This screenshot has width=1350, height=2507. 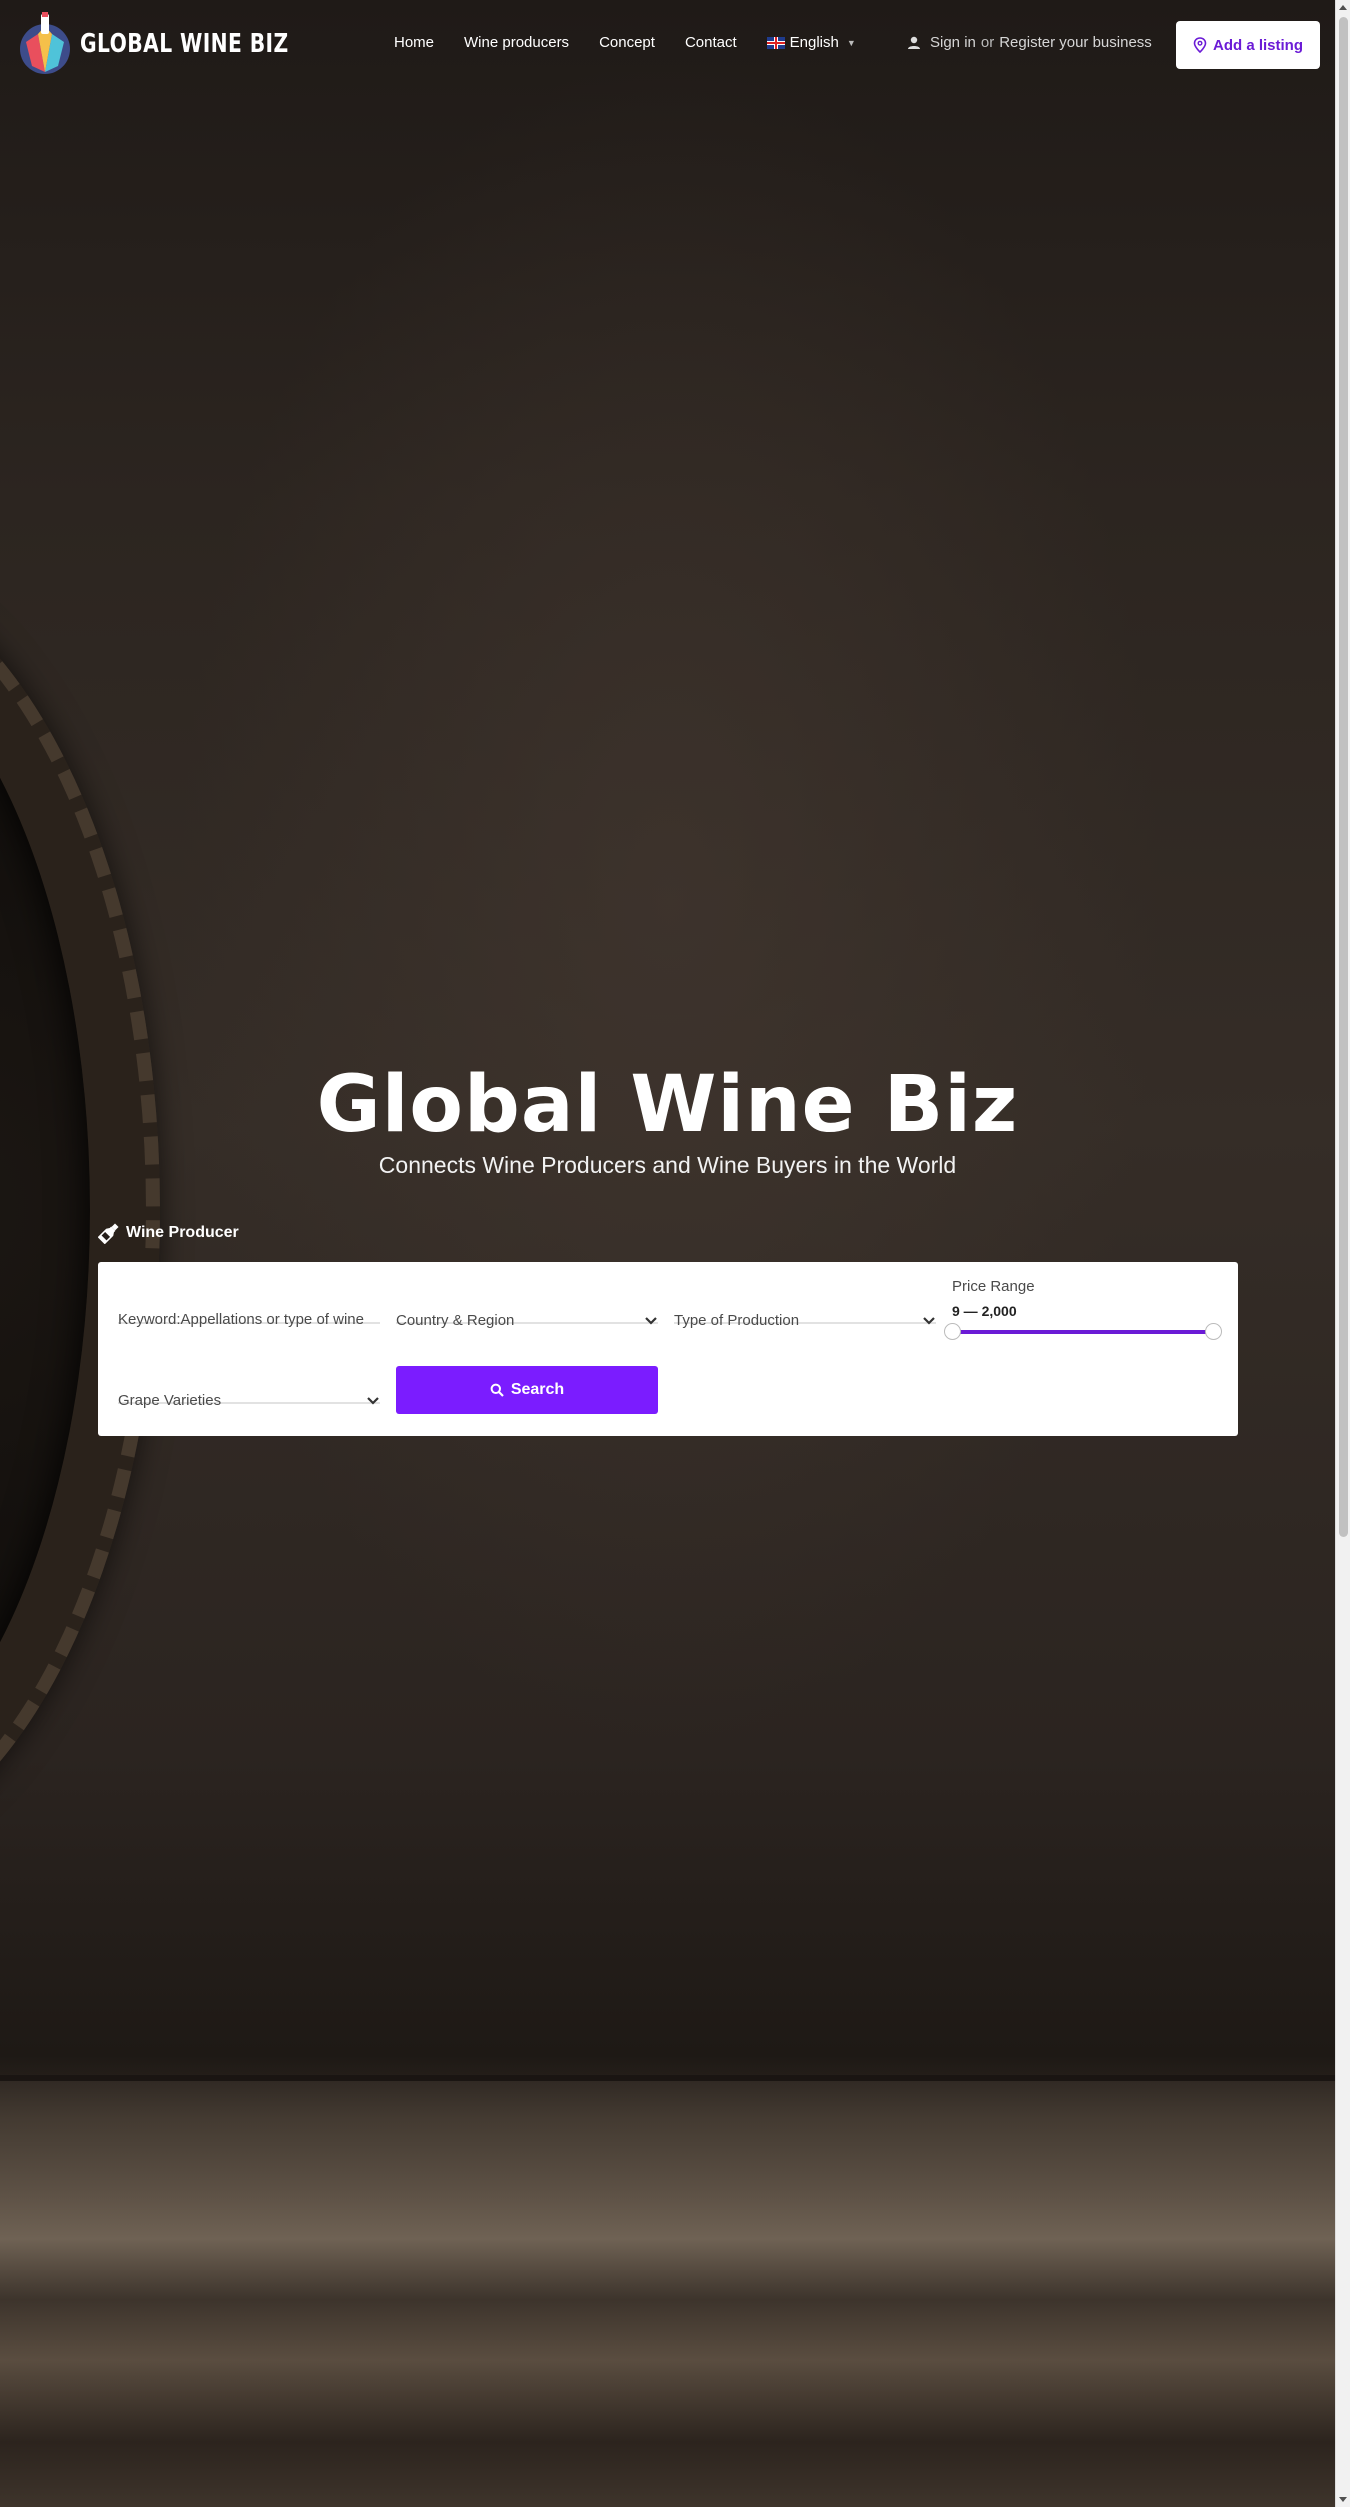 I want to click on scrollbar-thumb, so click(x=1343, y=777).